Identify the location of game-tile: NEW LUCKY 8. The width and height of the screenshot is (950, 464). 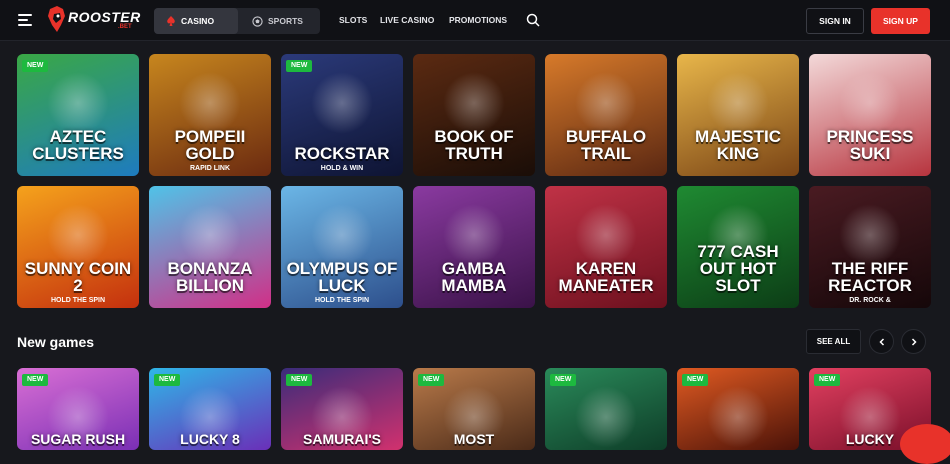
(210, 409).